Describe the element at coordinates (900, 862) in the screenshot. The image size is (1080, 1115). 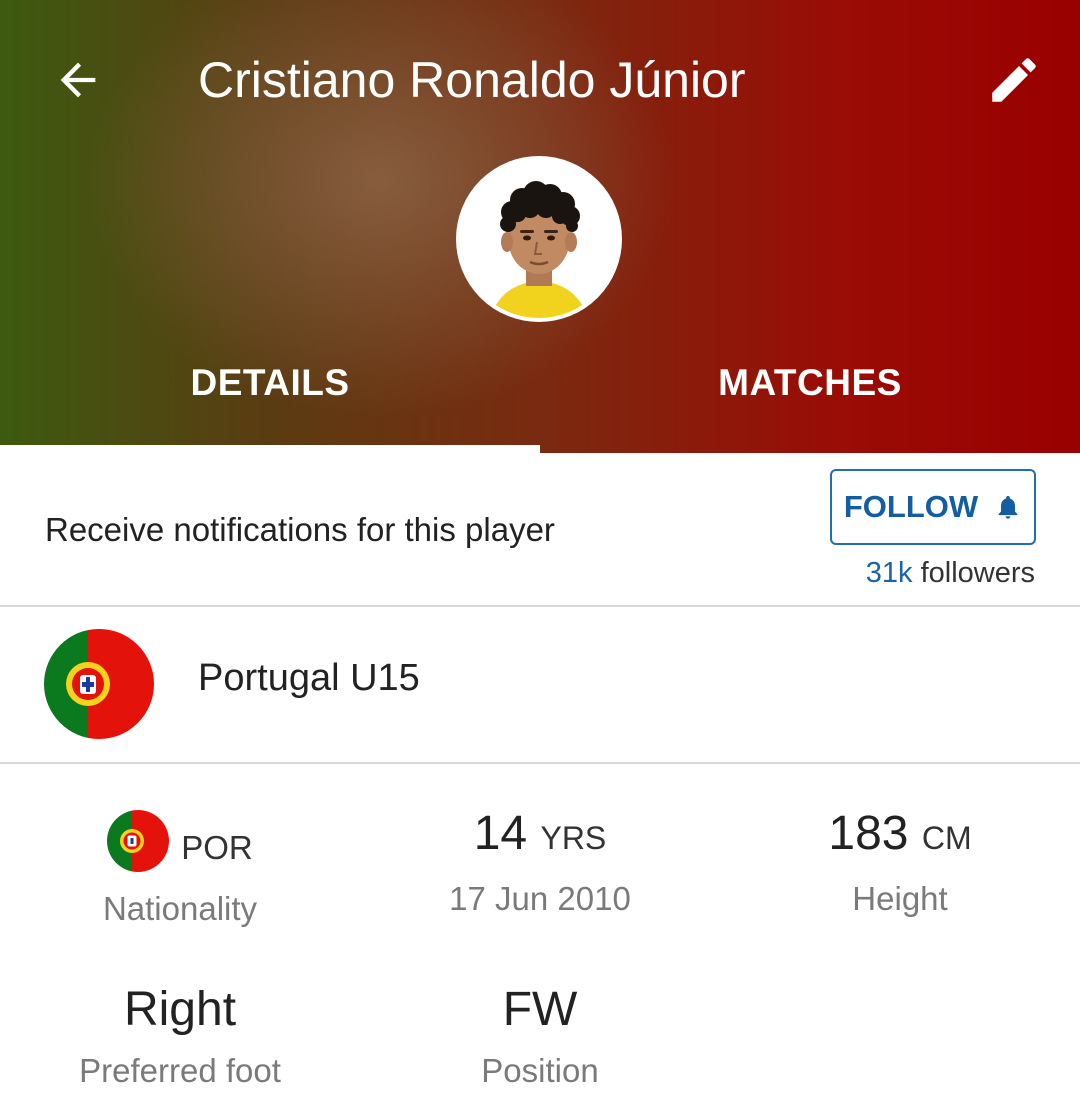
I see `stat-height: 183 CM Height` at that location.